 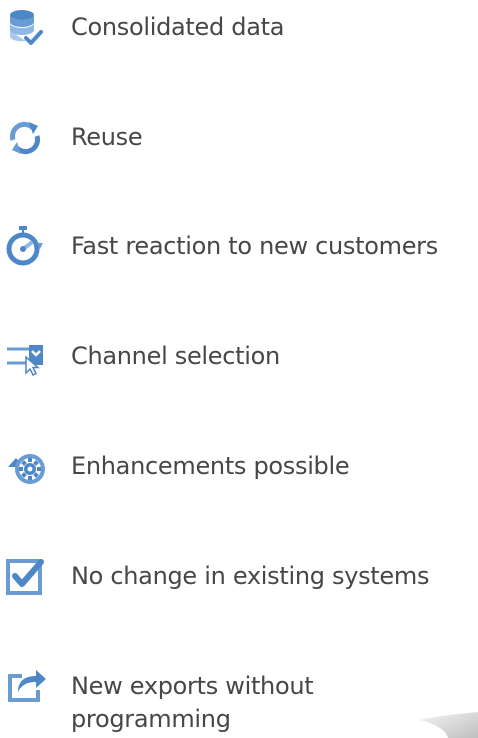 I want to click on share-export-icon, so click(x=25, y=685).